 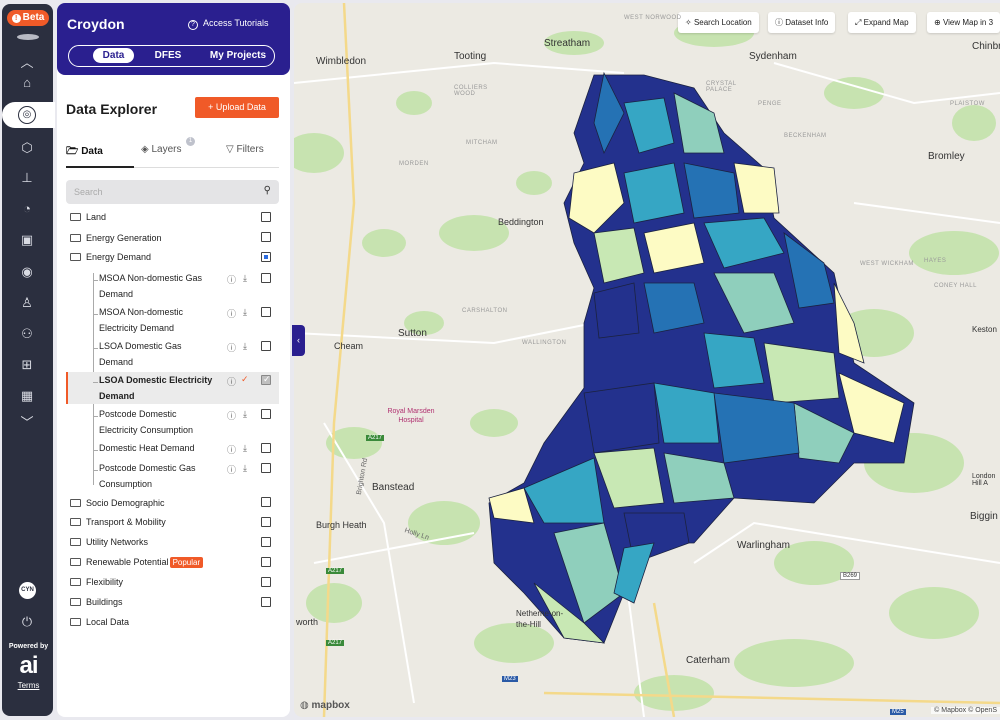 What do you see at coordinates (27, 272) in the screenshot?
I see `target-icon: ◉` at bounding box center [27, 272].